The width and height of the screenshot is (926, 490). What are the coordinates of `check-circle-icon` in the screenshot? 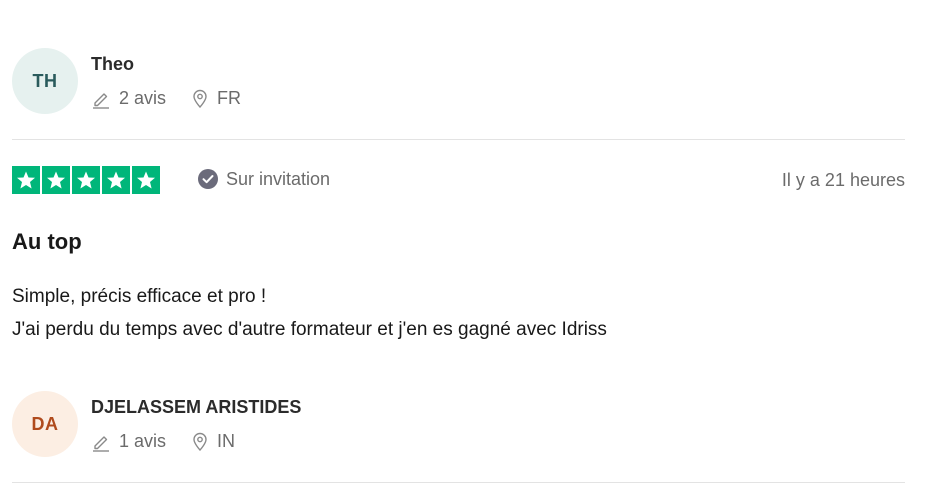 It's located at (208, 179).